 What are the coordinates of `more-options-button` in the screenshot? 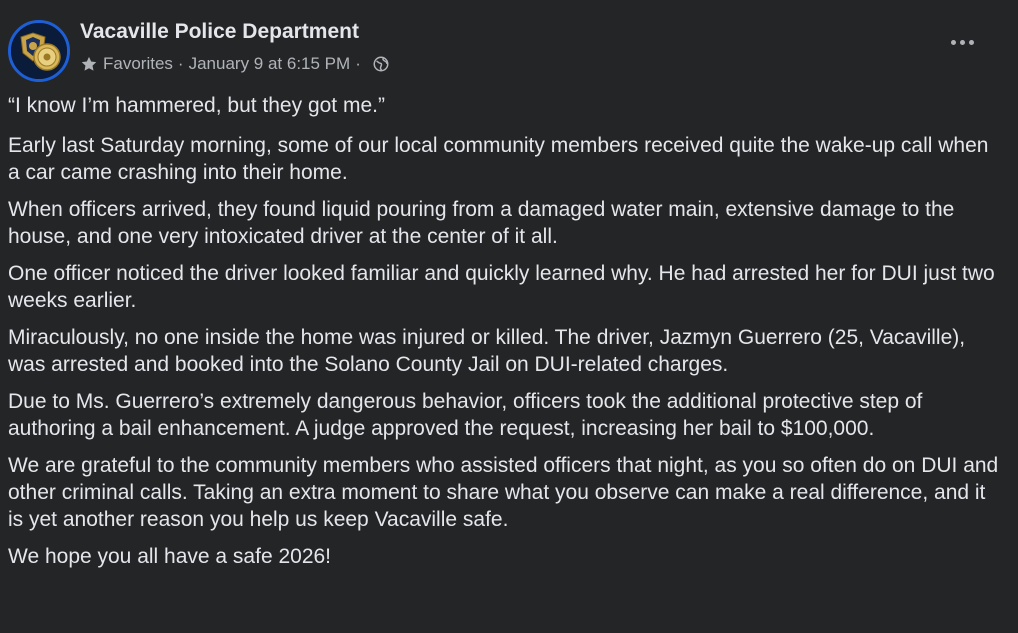 It's located at (962, 42).